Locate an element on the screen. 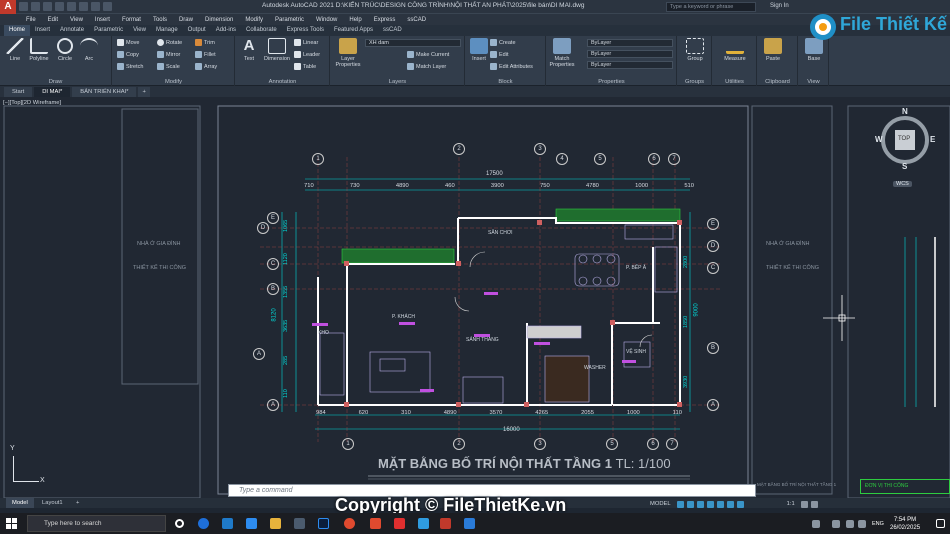 This screenshot has width=950, height=534. menu-window: Window is located at coordinates (326, 20).